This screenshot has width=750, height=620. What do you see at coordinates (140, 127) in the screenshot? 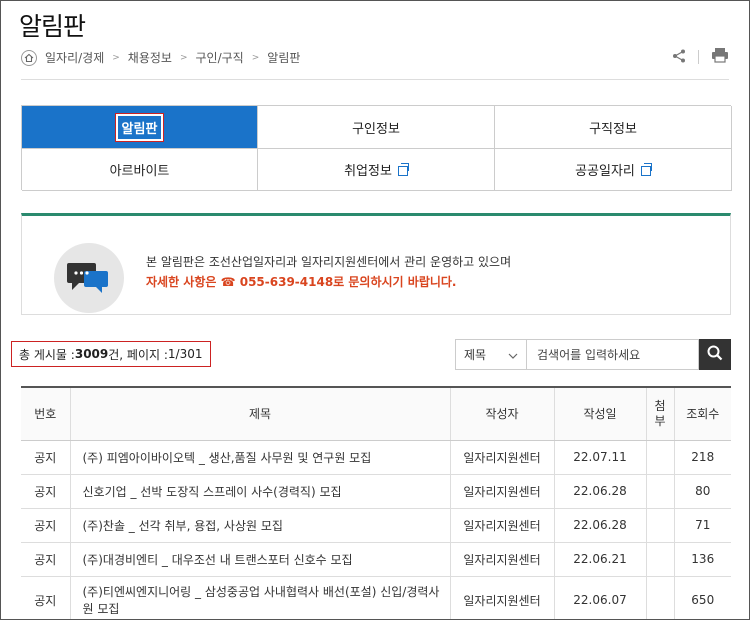
I see `tab-notice-board: 알림판` at bounding box center [140, 127].